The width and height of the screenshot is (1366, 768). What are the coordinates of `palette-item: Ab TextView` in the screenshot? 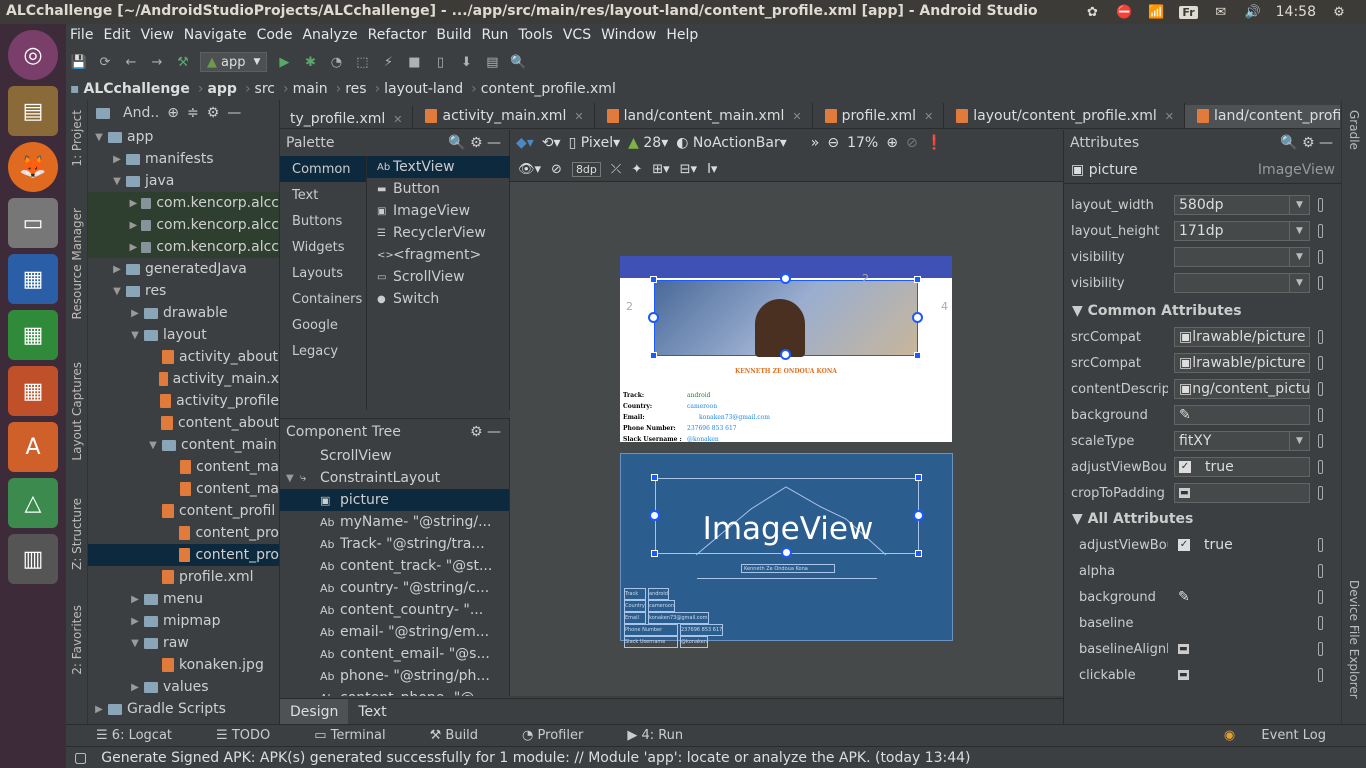 It's located at (438, 167).